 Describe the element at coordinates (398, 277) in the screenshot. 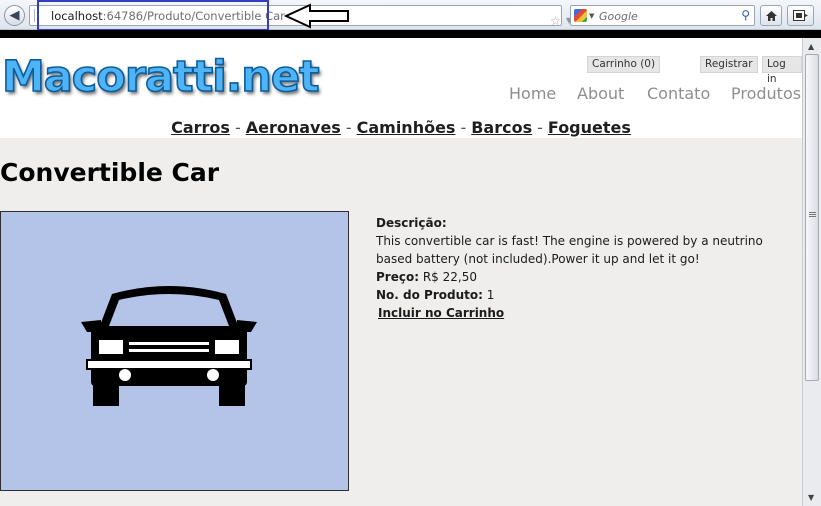

I see `price-label: Preço:` at that location.